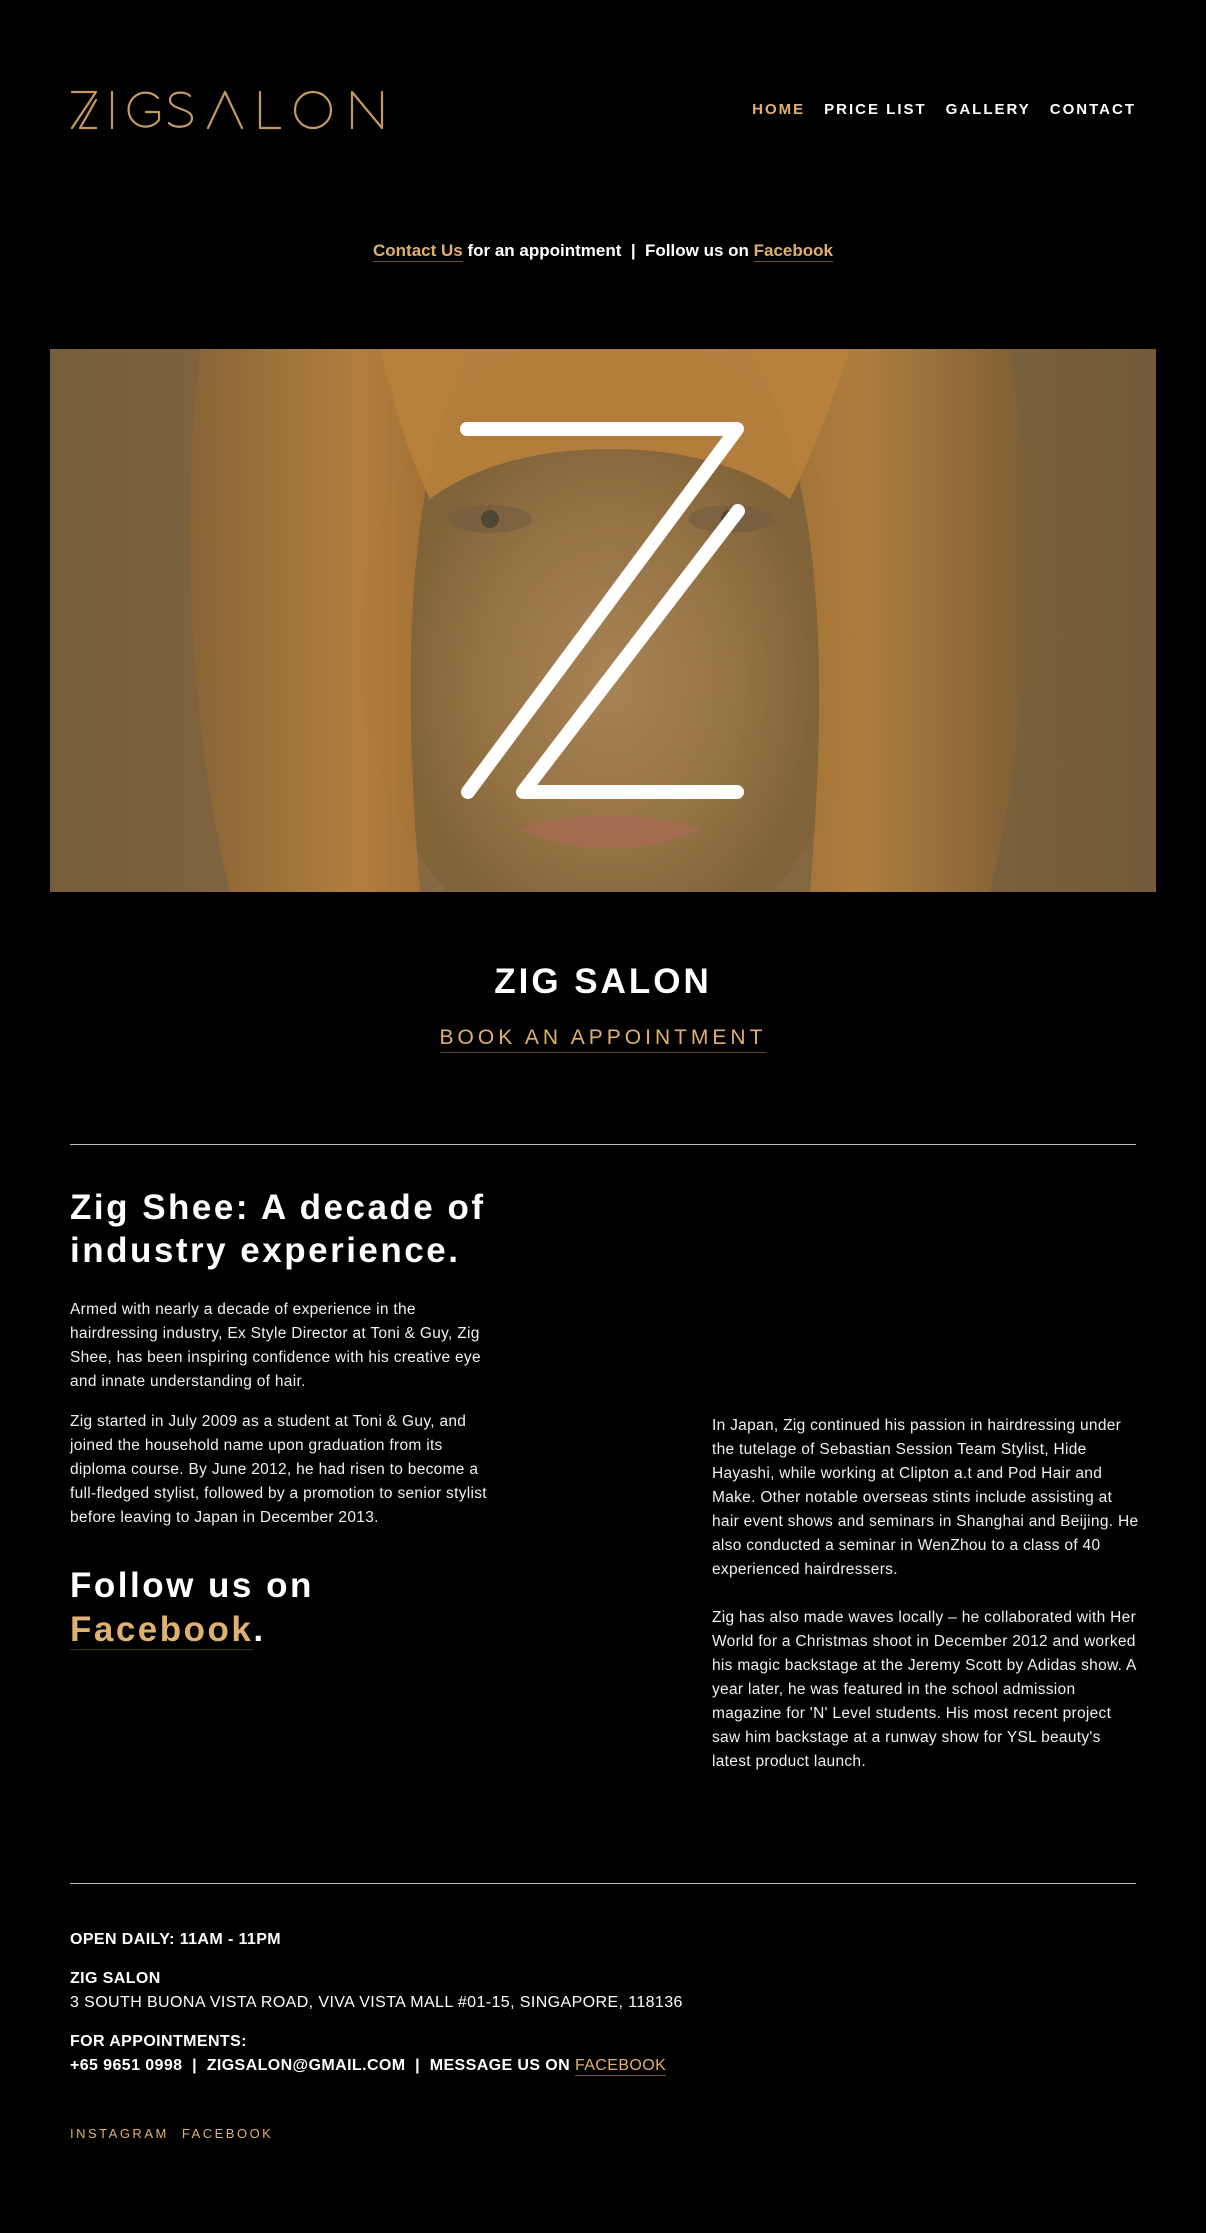 Image resolution: width=1206 pixels, height=2233 pixels. What do you see at coordinates (119, 2133) in the screenshot?
I see `instagram-link: INSTAGRAM` at bounding box center [119, 2133].